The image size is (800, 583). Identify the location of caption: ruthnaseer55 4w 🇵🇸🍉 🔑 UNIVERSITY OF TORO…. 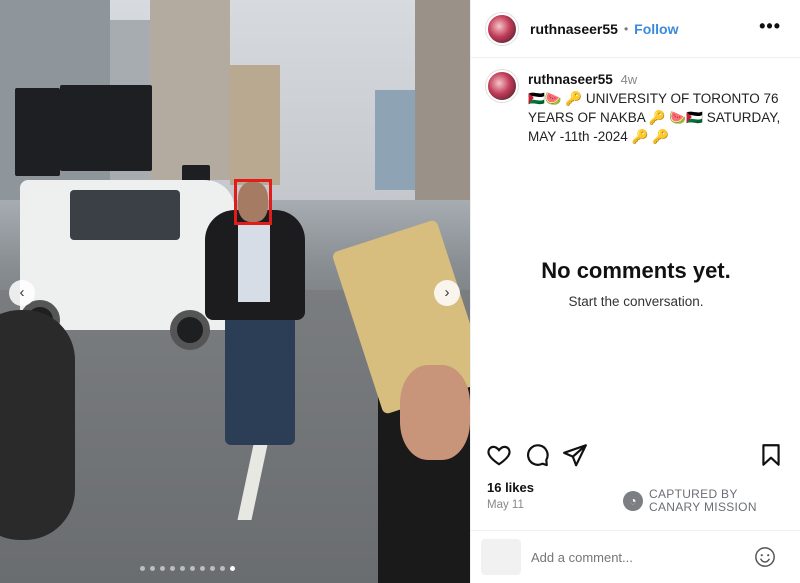
(638, 108).